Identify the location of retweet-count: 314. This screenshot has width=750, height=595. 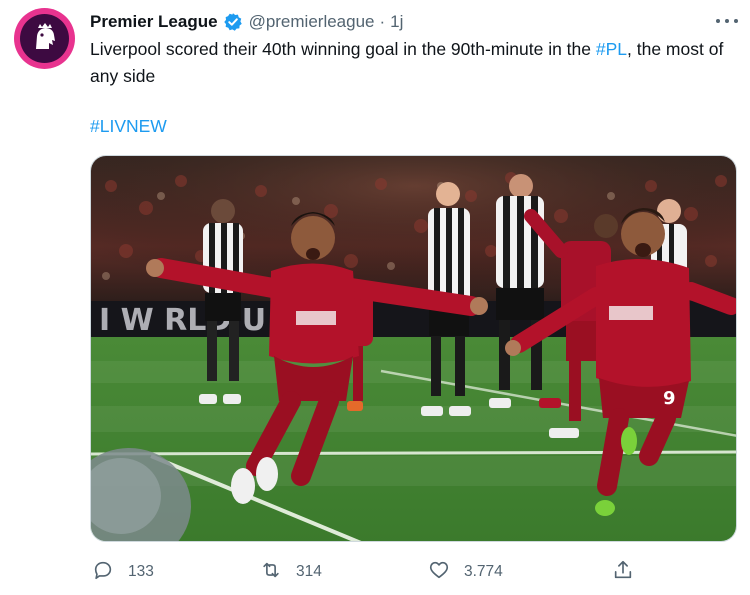
(309, 571).